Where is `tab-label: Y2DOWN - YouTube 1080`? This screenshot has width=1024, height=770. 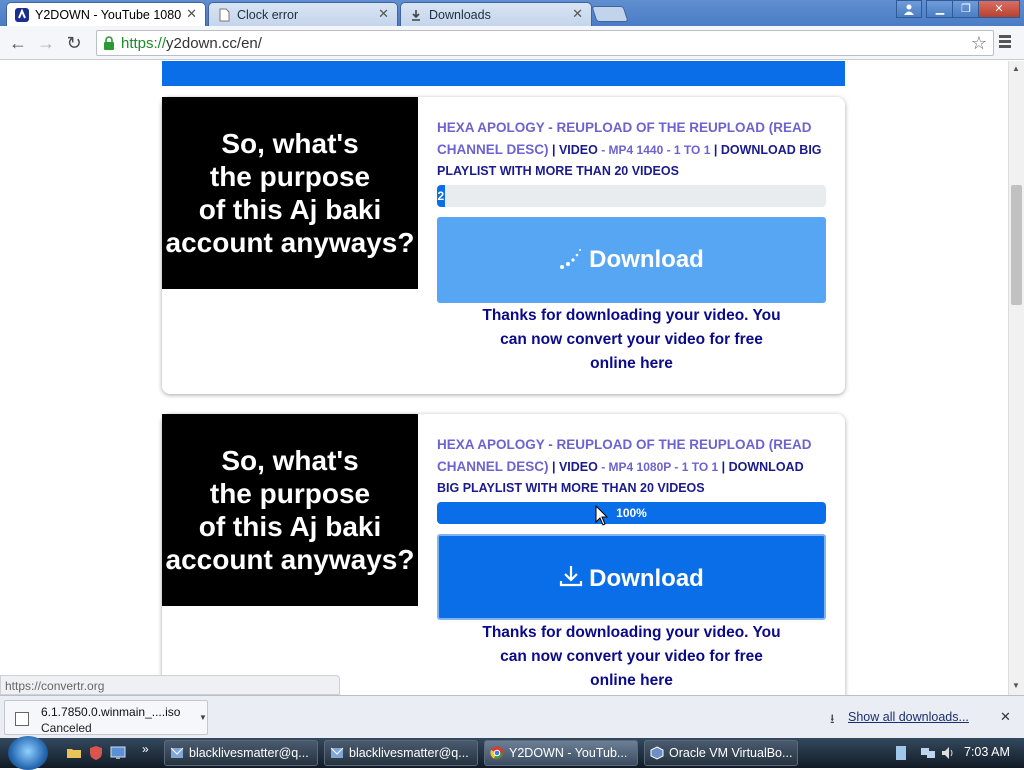 tab-label: Y2DOWN - YouTube 1080 is located at coordinates (108, 15).